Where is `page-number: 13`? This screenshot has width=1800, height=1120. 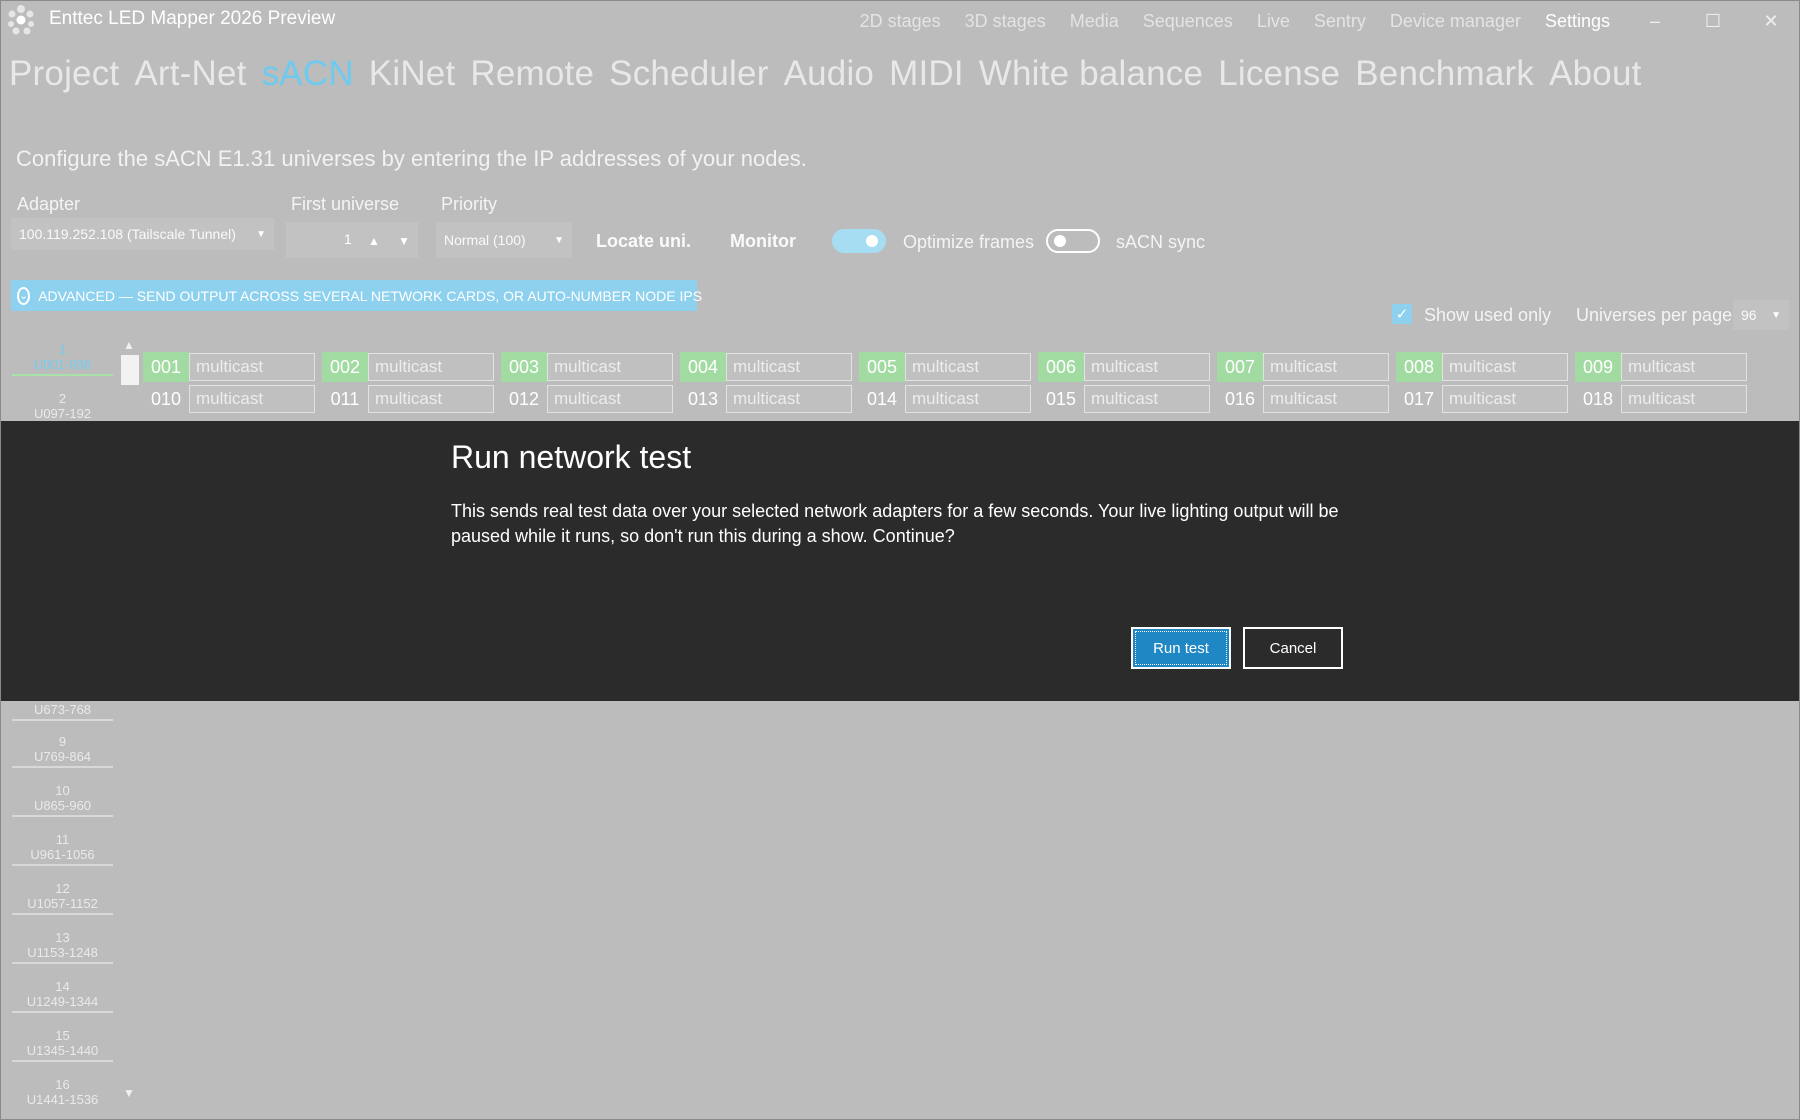
page-number: 13 is located at coordinates (62, 937).